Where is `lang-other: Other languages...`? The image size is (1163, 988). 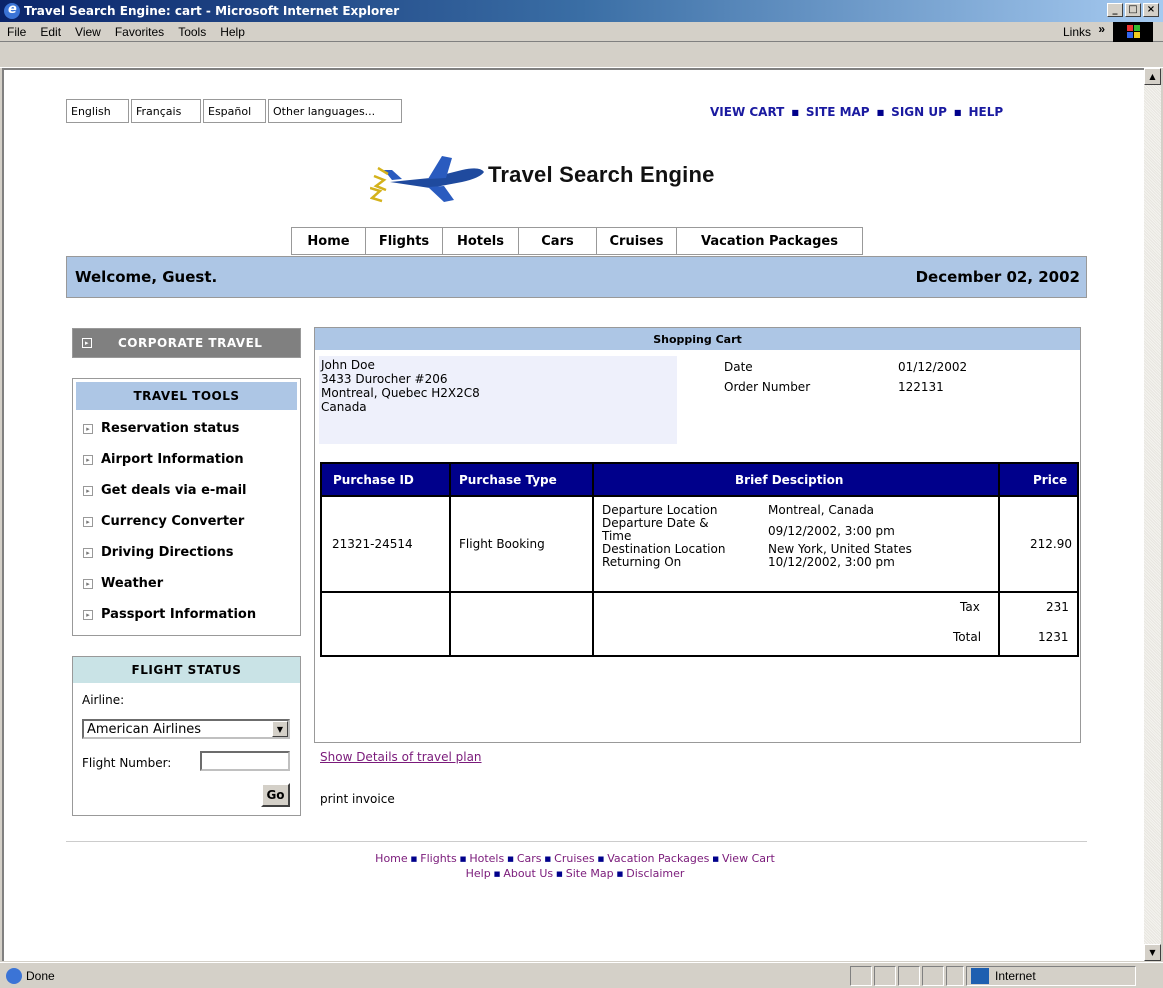 lang-other: Other languages... is located at coordinates (335, 111).